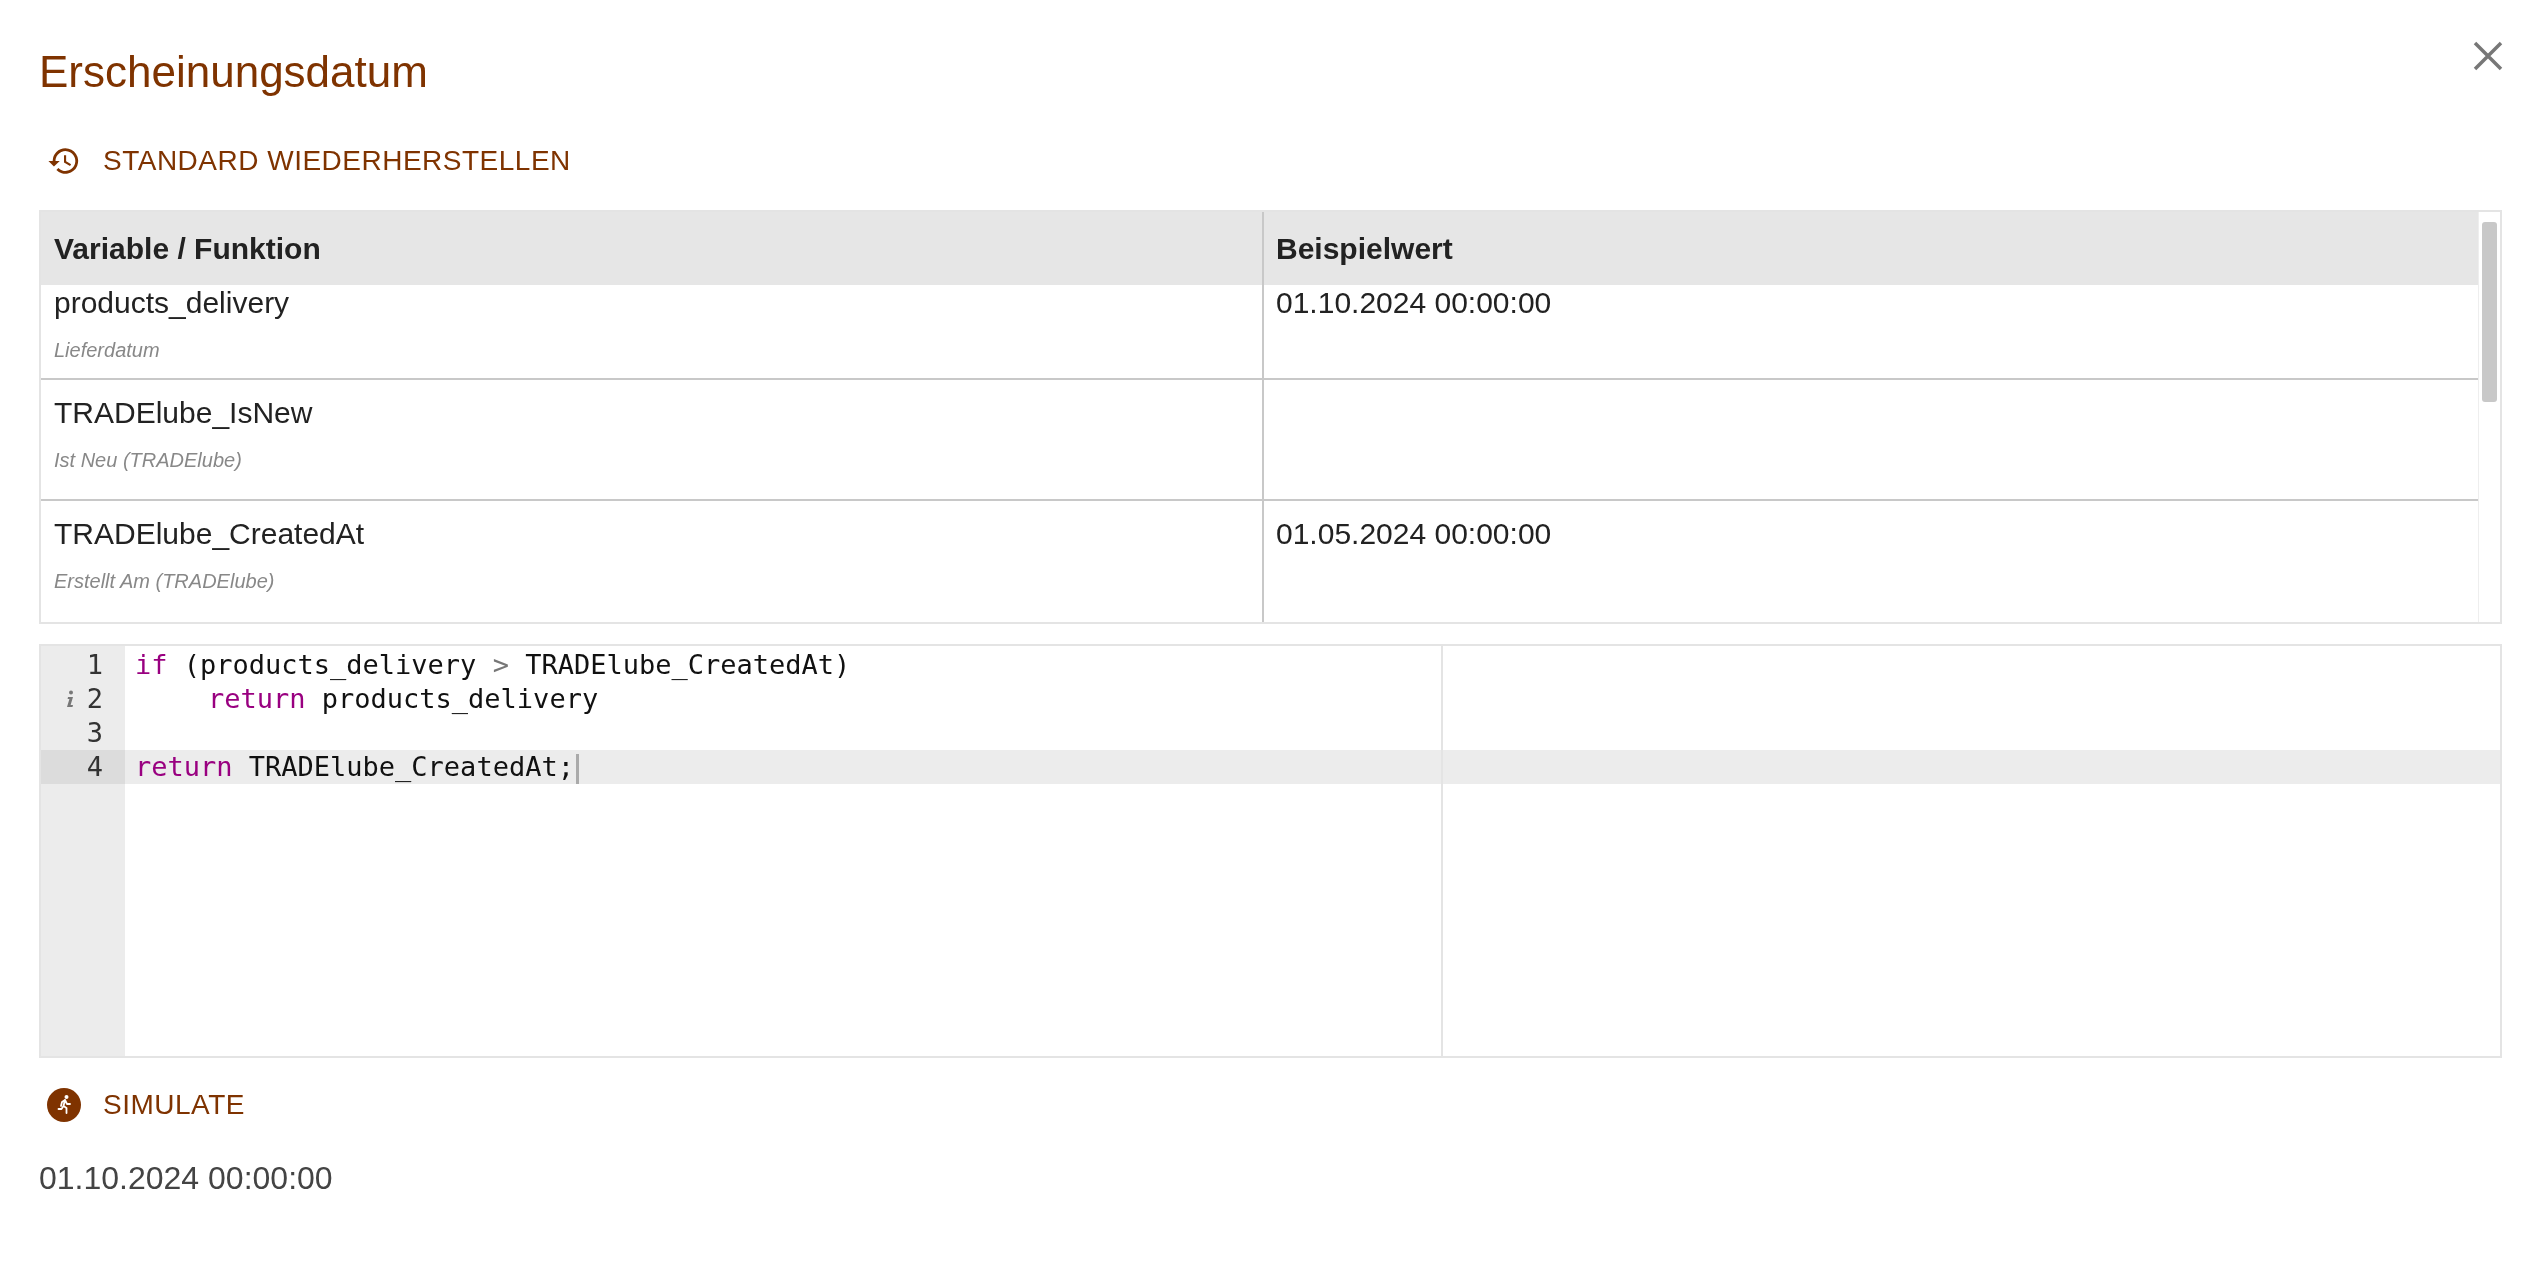 The width and height of the screenshot is (2538, 1268). What do you see at coordinates (94, 665) in the screenshot?
I see `line-number: 1` at bounding box center [94, 665].